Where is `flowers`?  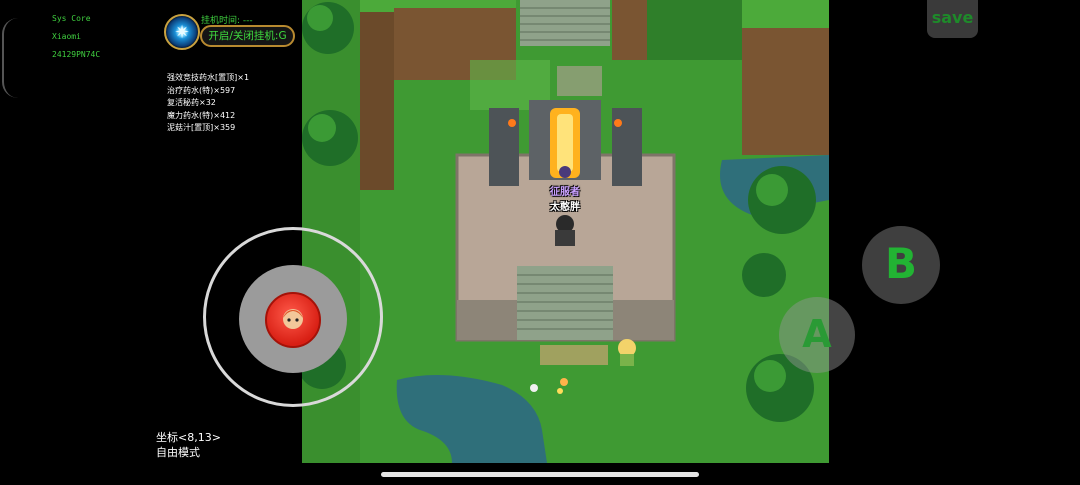
flowers is located at coordinates (549, 386).